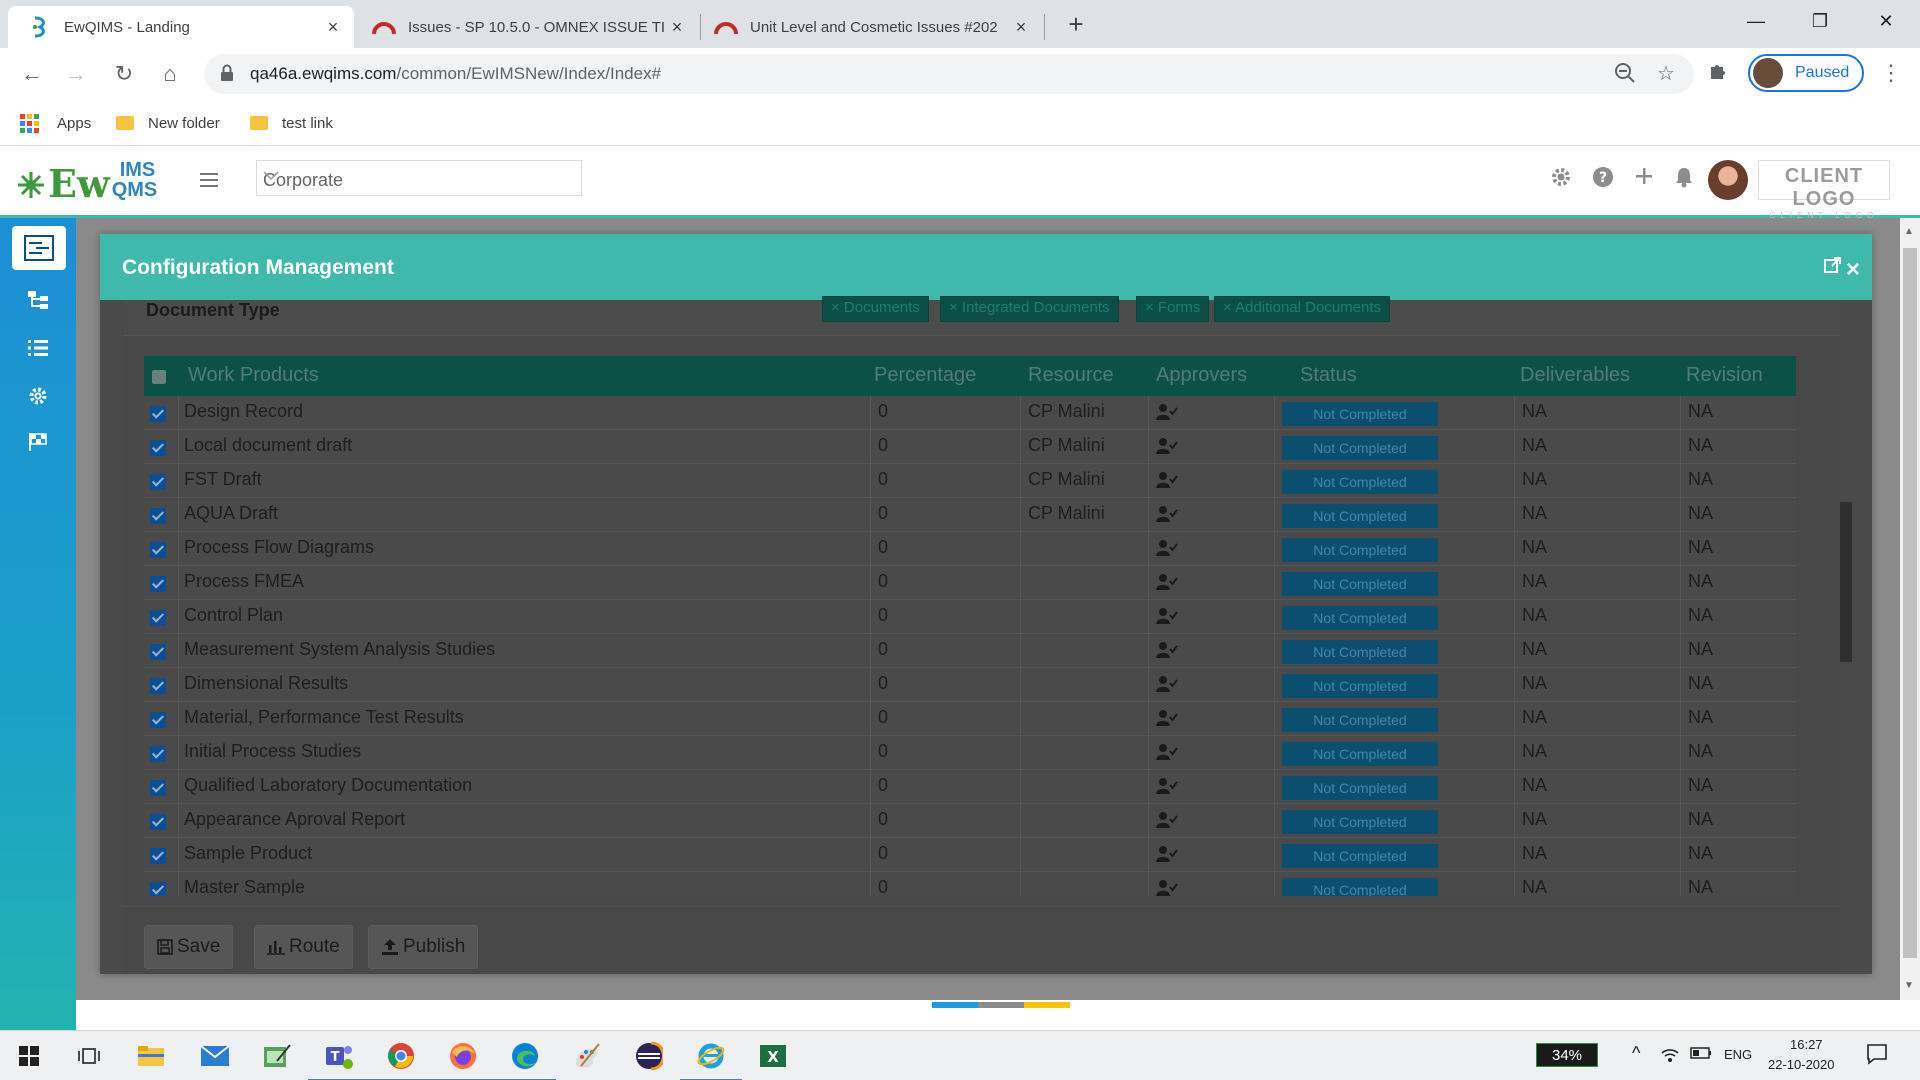 Image resolution: width=1920 pixels, height=1080 pixels. What do you see at coordinates (1910, 609) in the screenshot?
I see `page-scrollbar: ▲ ▼` at bounding box center [1910, 609].